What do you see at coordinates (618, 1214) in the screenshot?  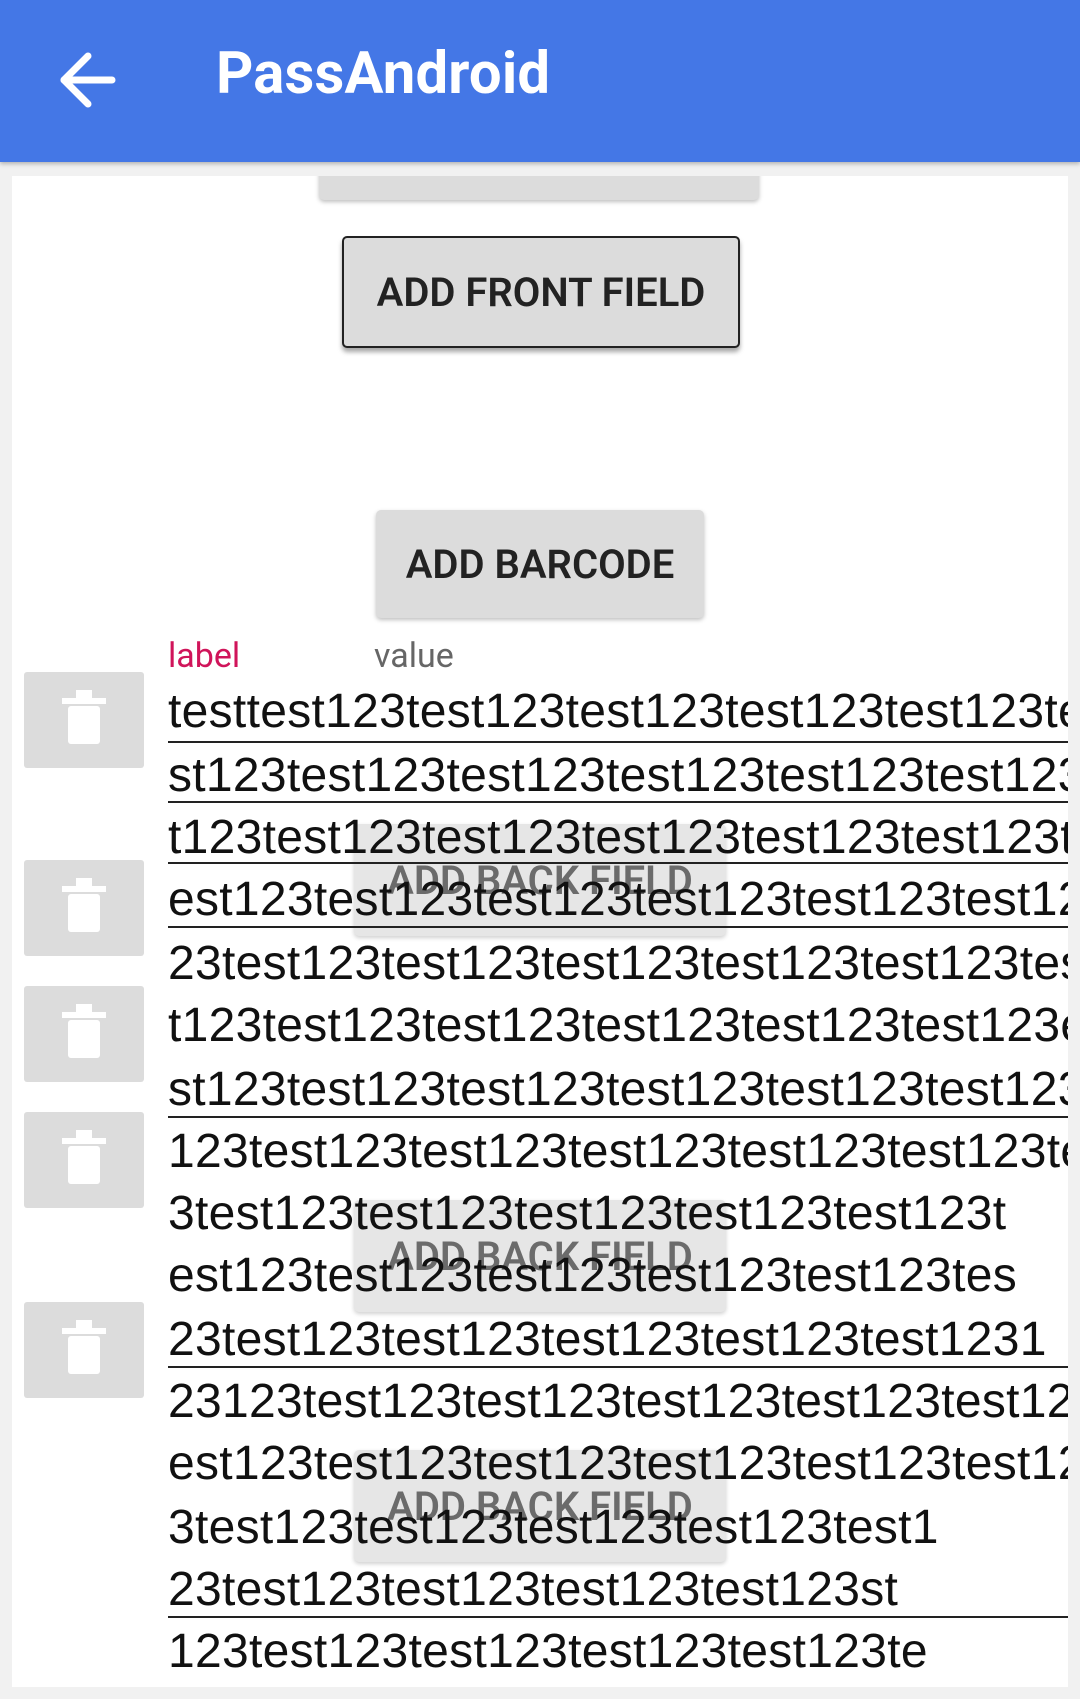 I see `field-text-line: 3test123test123test123test123test123t` at bounding box center [618, 1214].